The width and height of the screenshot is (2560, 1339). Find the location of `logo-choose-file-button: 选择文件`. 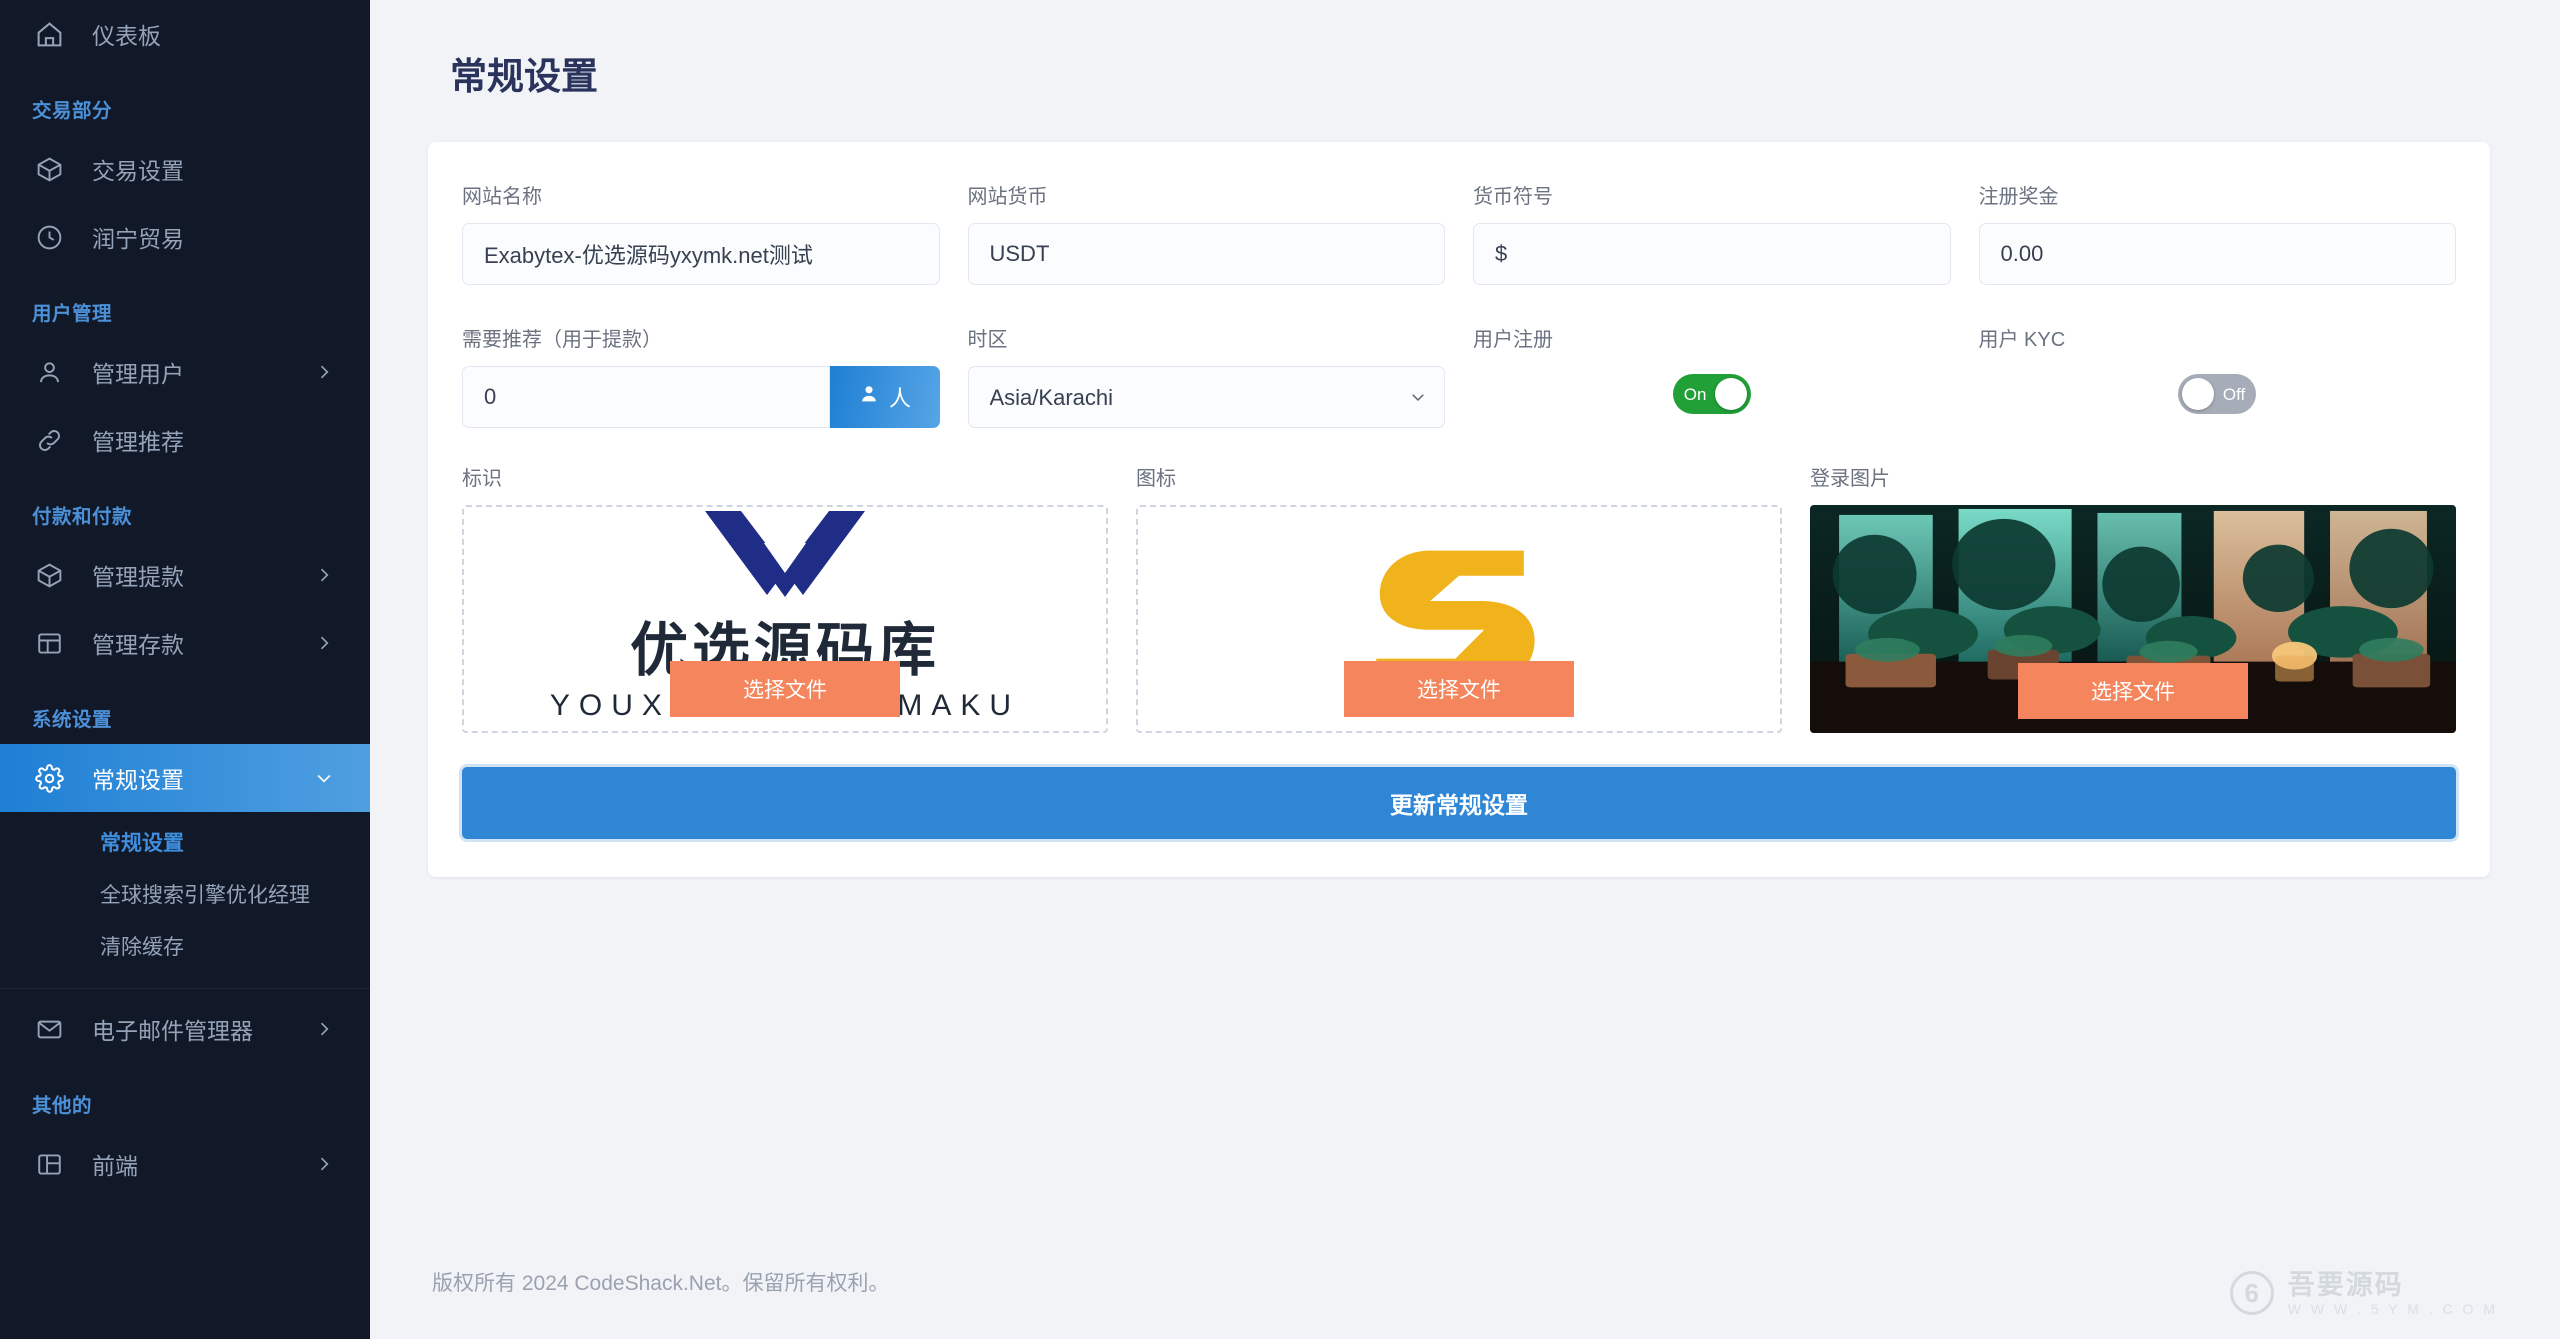

logo-choose-file-button: 选择文件 is located at coordinates (785, 689).